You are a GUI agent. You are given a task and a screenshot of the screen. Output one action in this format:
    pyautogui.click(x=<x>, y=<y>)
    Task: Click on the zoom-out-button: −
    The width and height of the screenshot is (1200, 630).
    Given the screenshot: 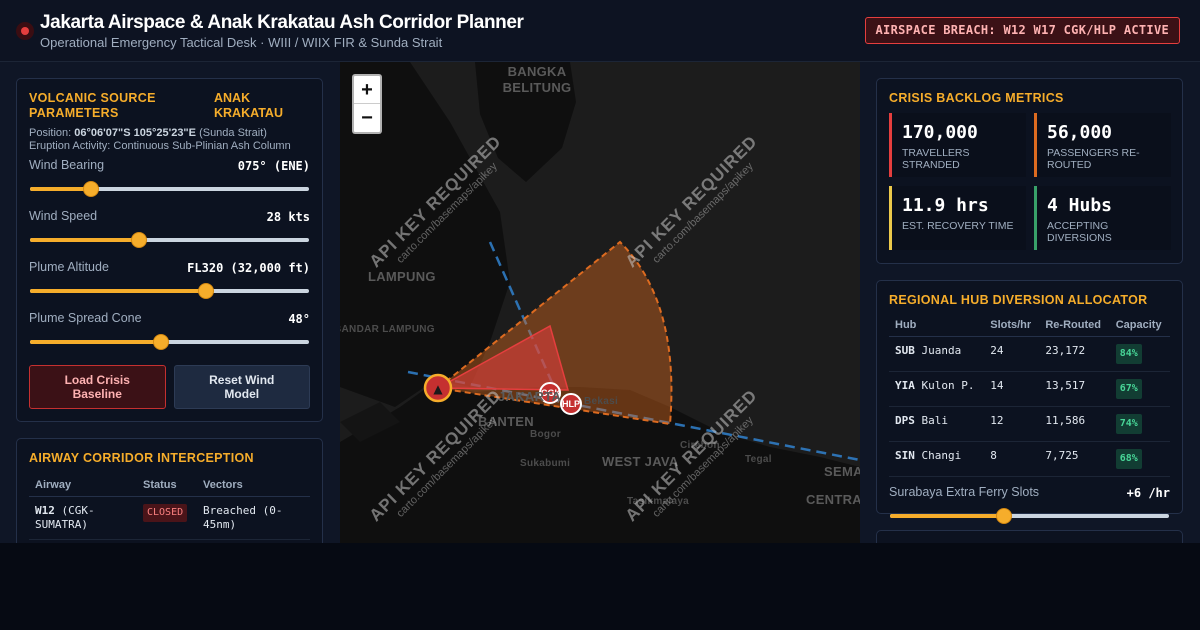 What is the action you would take?
    pyautogui.click(x=367, y=118)
    